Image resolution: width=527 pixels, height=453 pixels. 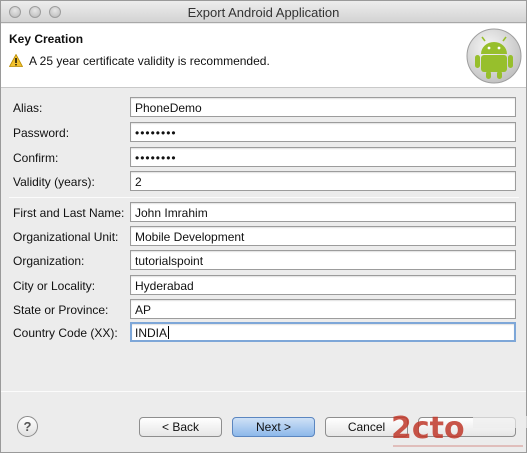 What do you see at coordinates (169, 332) in the screenshot?
I see `text-caret` at bounding box center [169, 332].